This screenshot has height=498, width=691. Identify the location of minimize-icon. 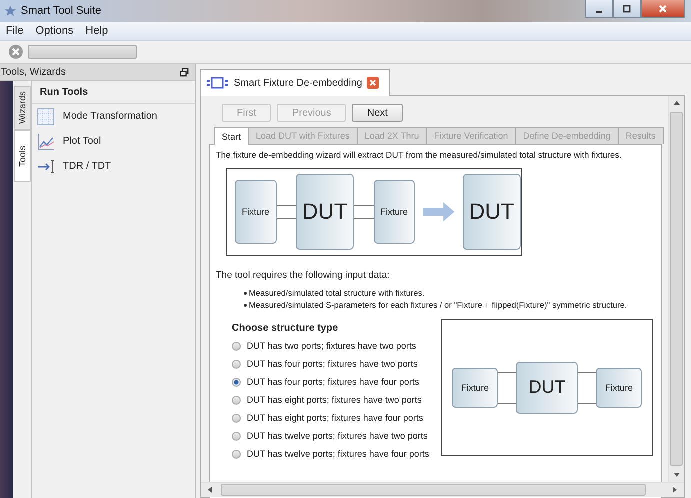
(599, 11).